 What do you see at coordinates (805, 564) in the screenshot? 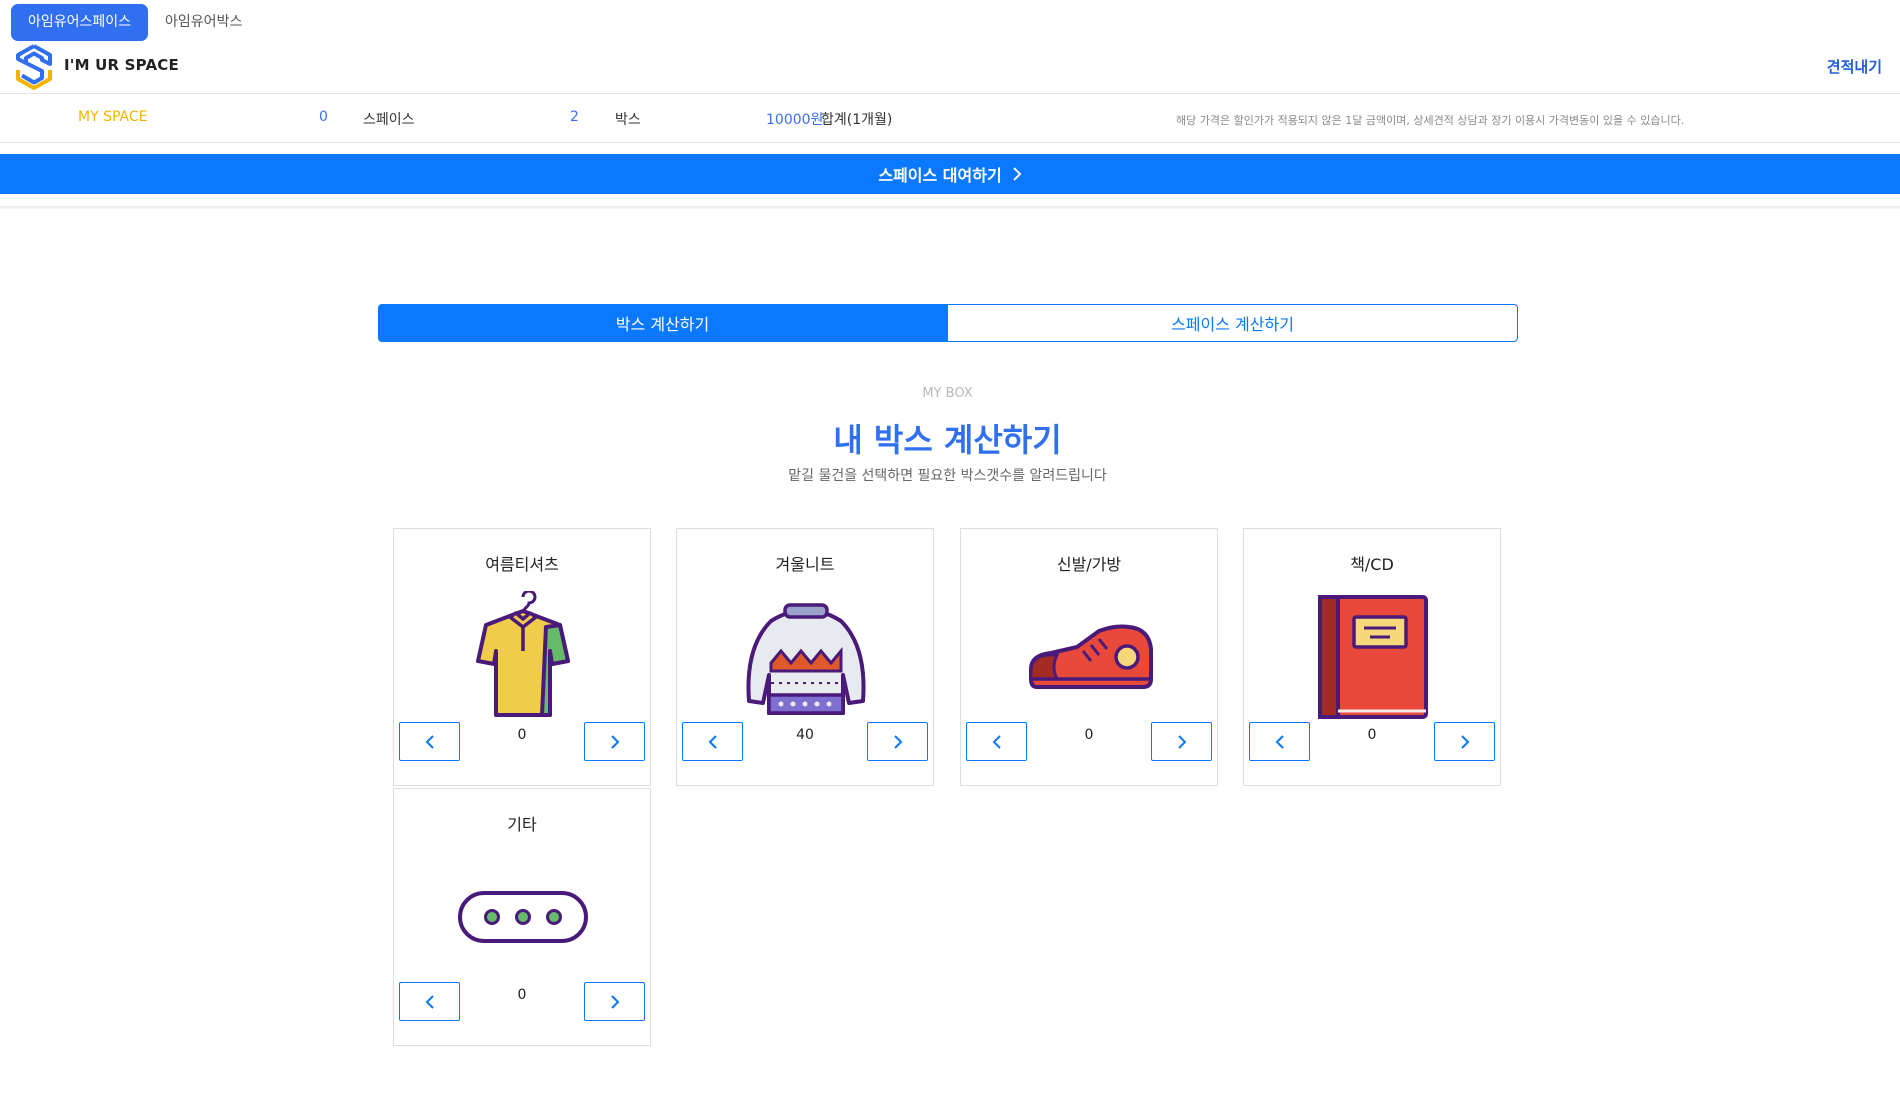
I see `item-title: 겨울니트` at bounding box center [805, 564].